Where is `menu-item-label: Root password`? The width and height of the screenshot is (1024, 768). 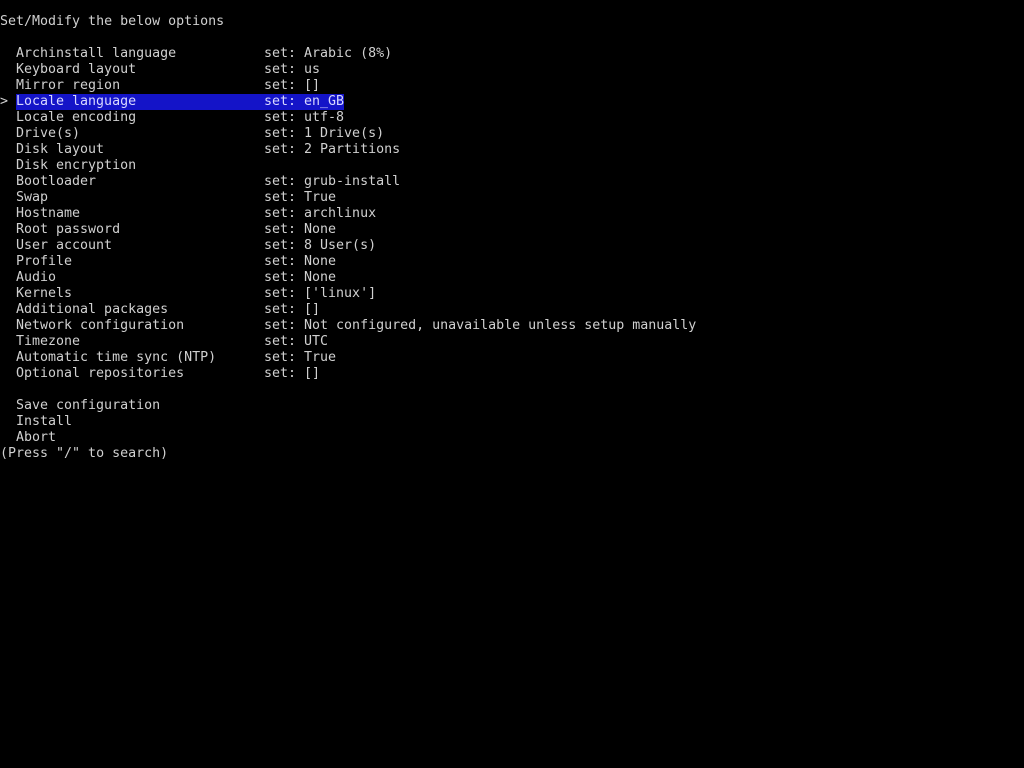 menu-item-label: Root password is located at coordinates (68, 229).